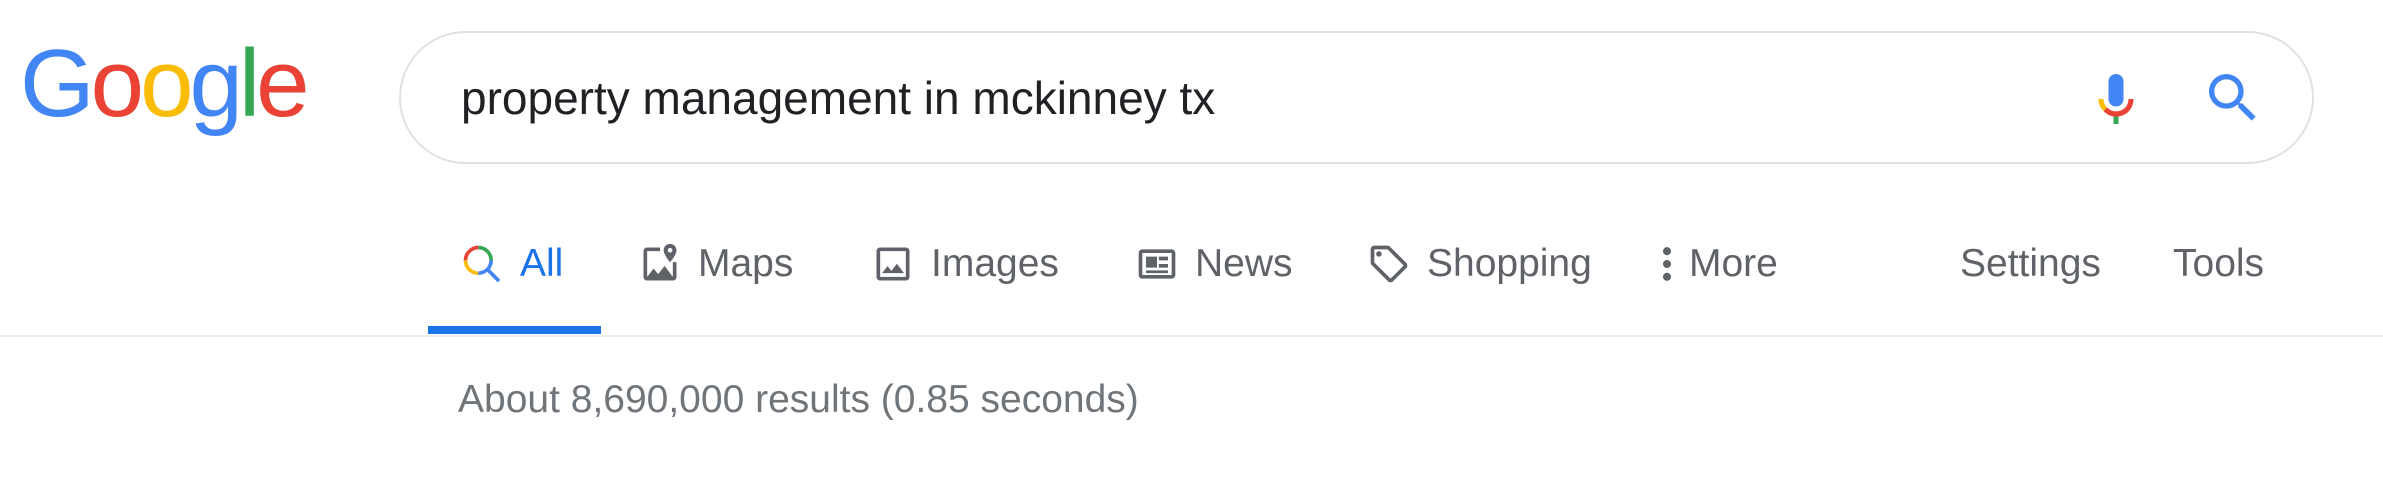 This screenshot has width=2383, height=486. Describe the element at coordinates (1389, 264) in the screenshot. I see `tag-icon` at that location.